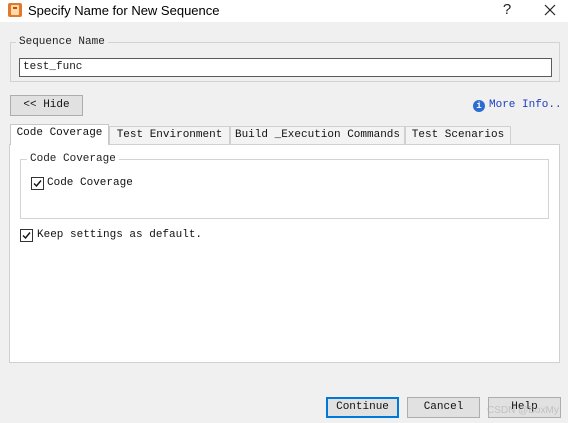 The image size is (568, 423). What do you see at coordinates (362, 407) in the screenshot?
I see `continue-button: Continue` at bounding box center [362, 407].